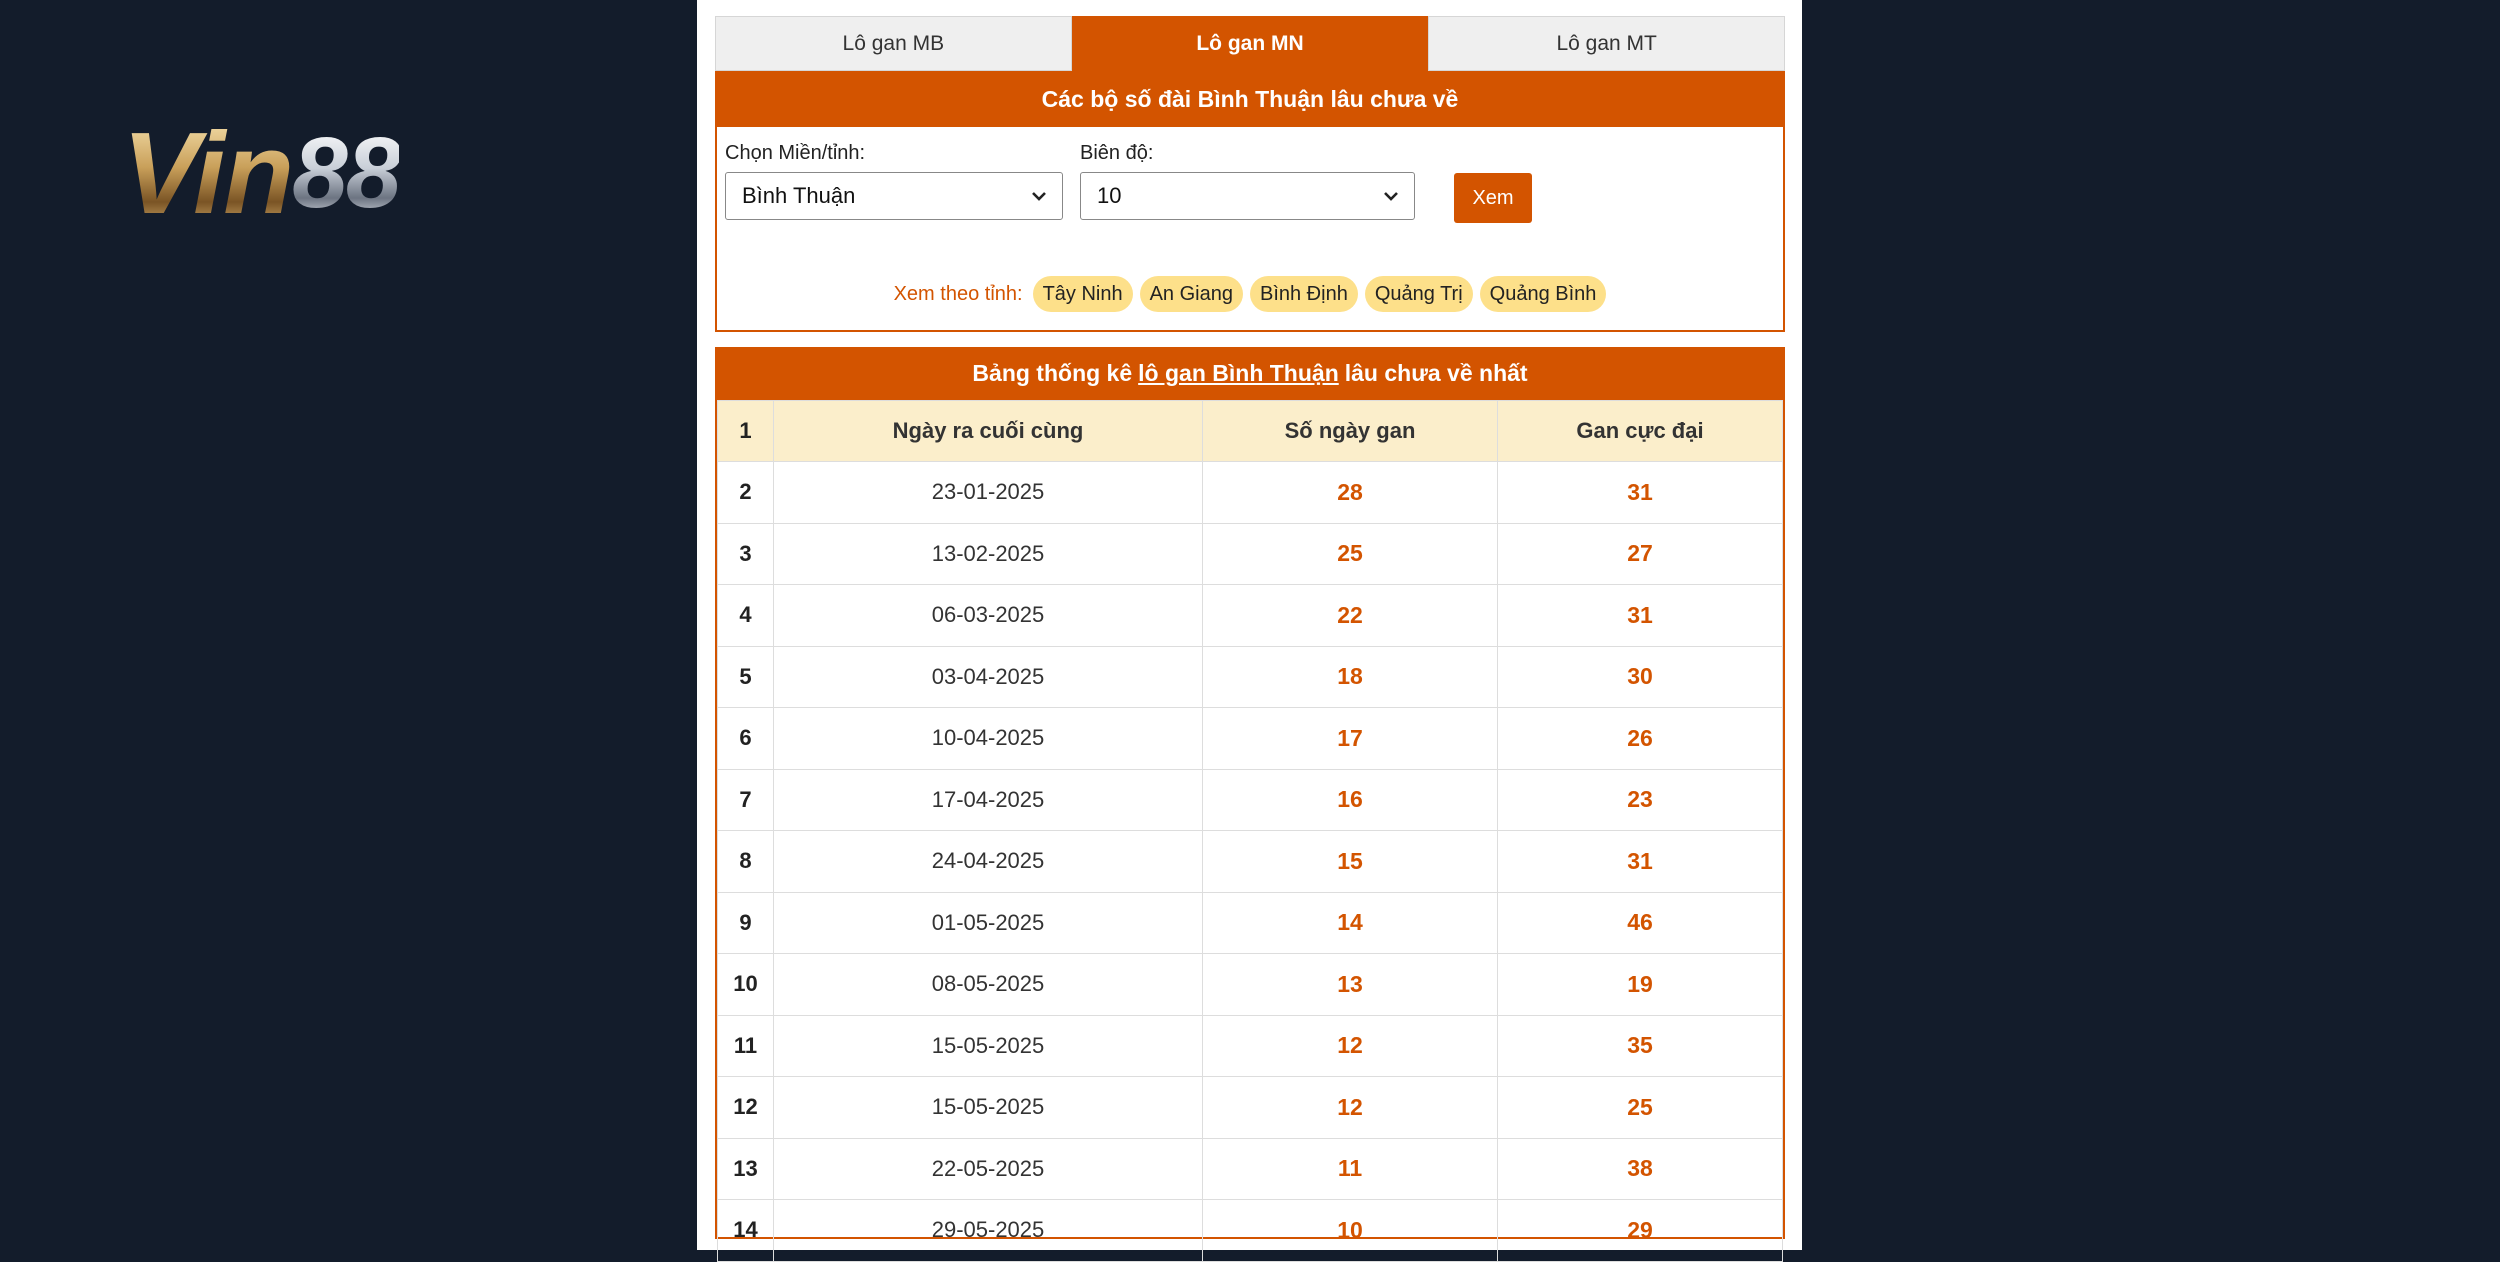 The height and width of the screenshot is (1262, 2500). Describe the element at coordinates (1350, 1230) in the screenshot. I see `row-gan-days: 10` at that location.